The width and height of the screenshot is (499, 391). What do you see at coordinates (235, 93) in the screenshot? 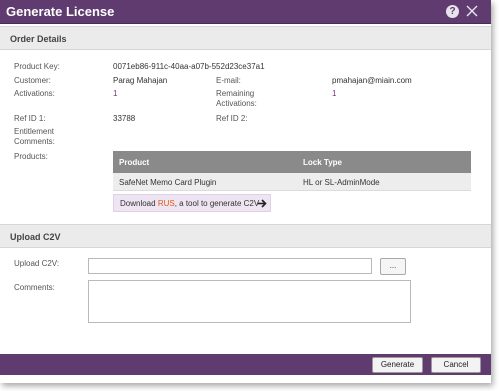
I see `remaining-activations-label-1: Remaining` at bounding box center [235, 93].